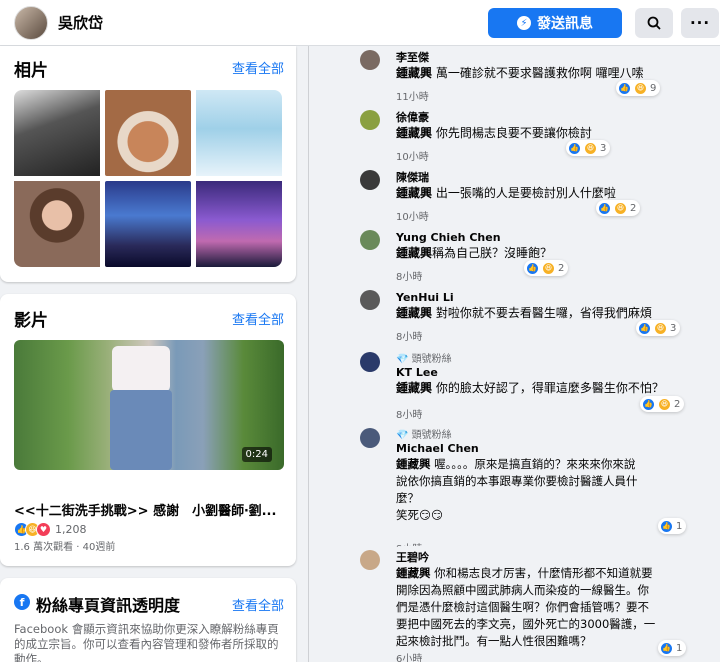 This screenshot has height=662, width=720. I want to click on video-duration: 0:24, so click(256, 454).